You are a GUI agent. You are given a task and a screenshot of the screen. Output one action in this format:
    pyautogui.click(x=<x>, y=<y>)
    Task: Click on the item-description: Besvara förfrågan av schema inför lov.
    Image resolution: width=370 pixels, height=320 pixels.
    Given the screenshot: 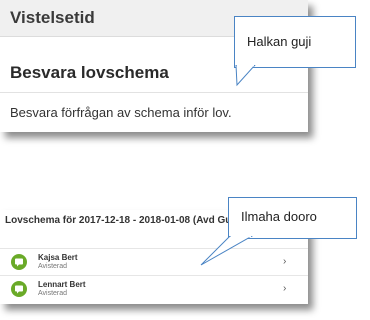 What is the action you would take?
    pyautogui.click(x=121, y=112)
    